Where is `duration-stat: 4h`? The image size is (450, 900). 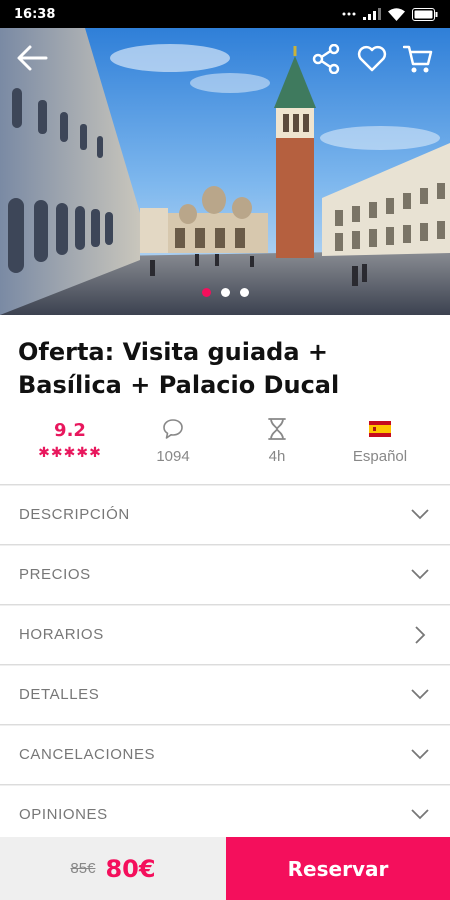
duration-stat: 4h is located at coordinates (277, 442).